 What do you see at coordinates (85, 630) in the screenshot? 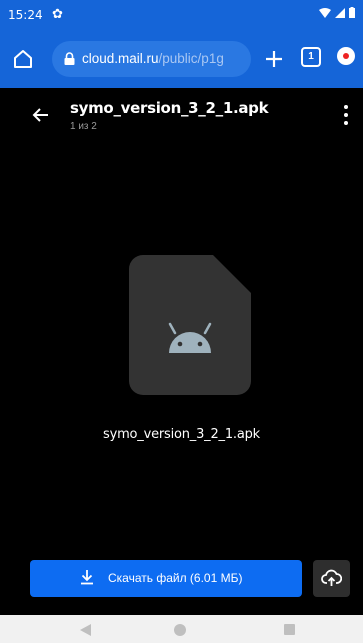
I see `nav-back-icon` at bounding box center [85, 630].